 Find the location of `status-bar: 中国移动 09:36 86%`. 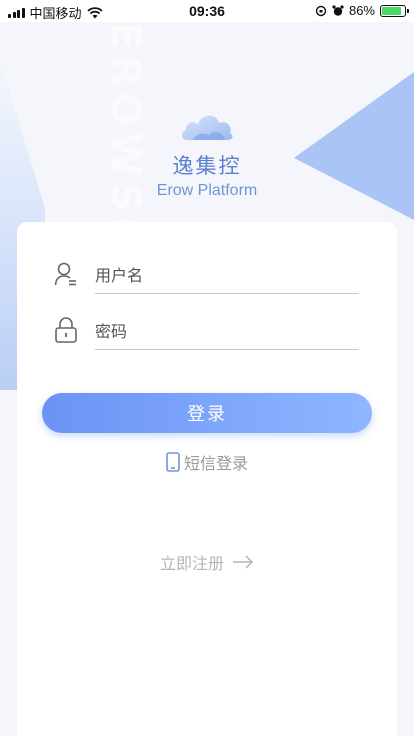

status-bar: 中国移动 09:36 86% is located at coordinates (207, 11).